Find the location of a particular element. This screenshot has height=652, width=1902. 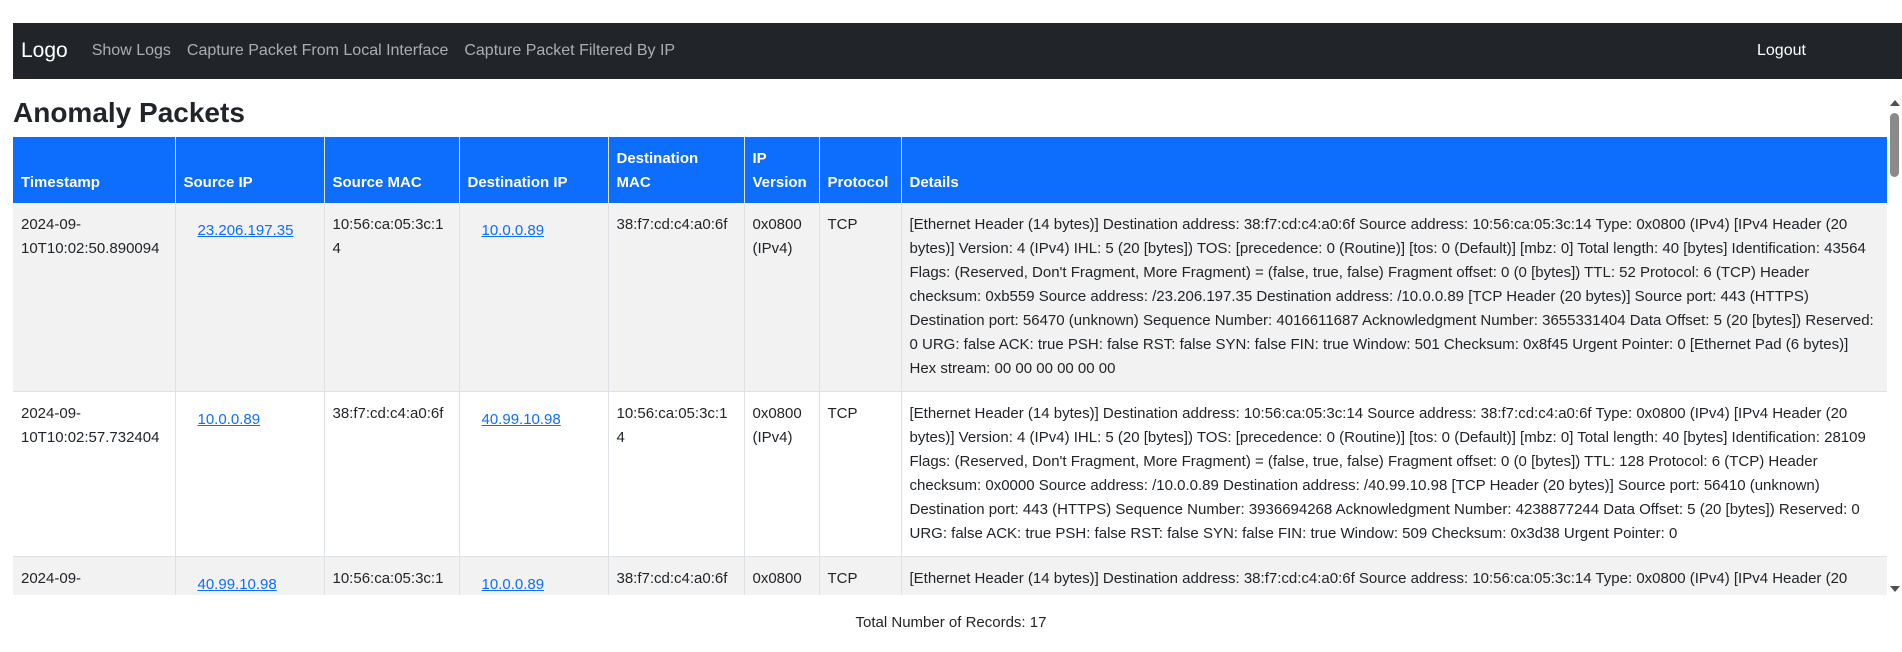

vertical-scrollbar is located at coordinates (1894, 346).